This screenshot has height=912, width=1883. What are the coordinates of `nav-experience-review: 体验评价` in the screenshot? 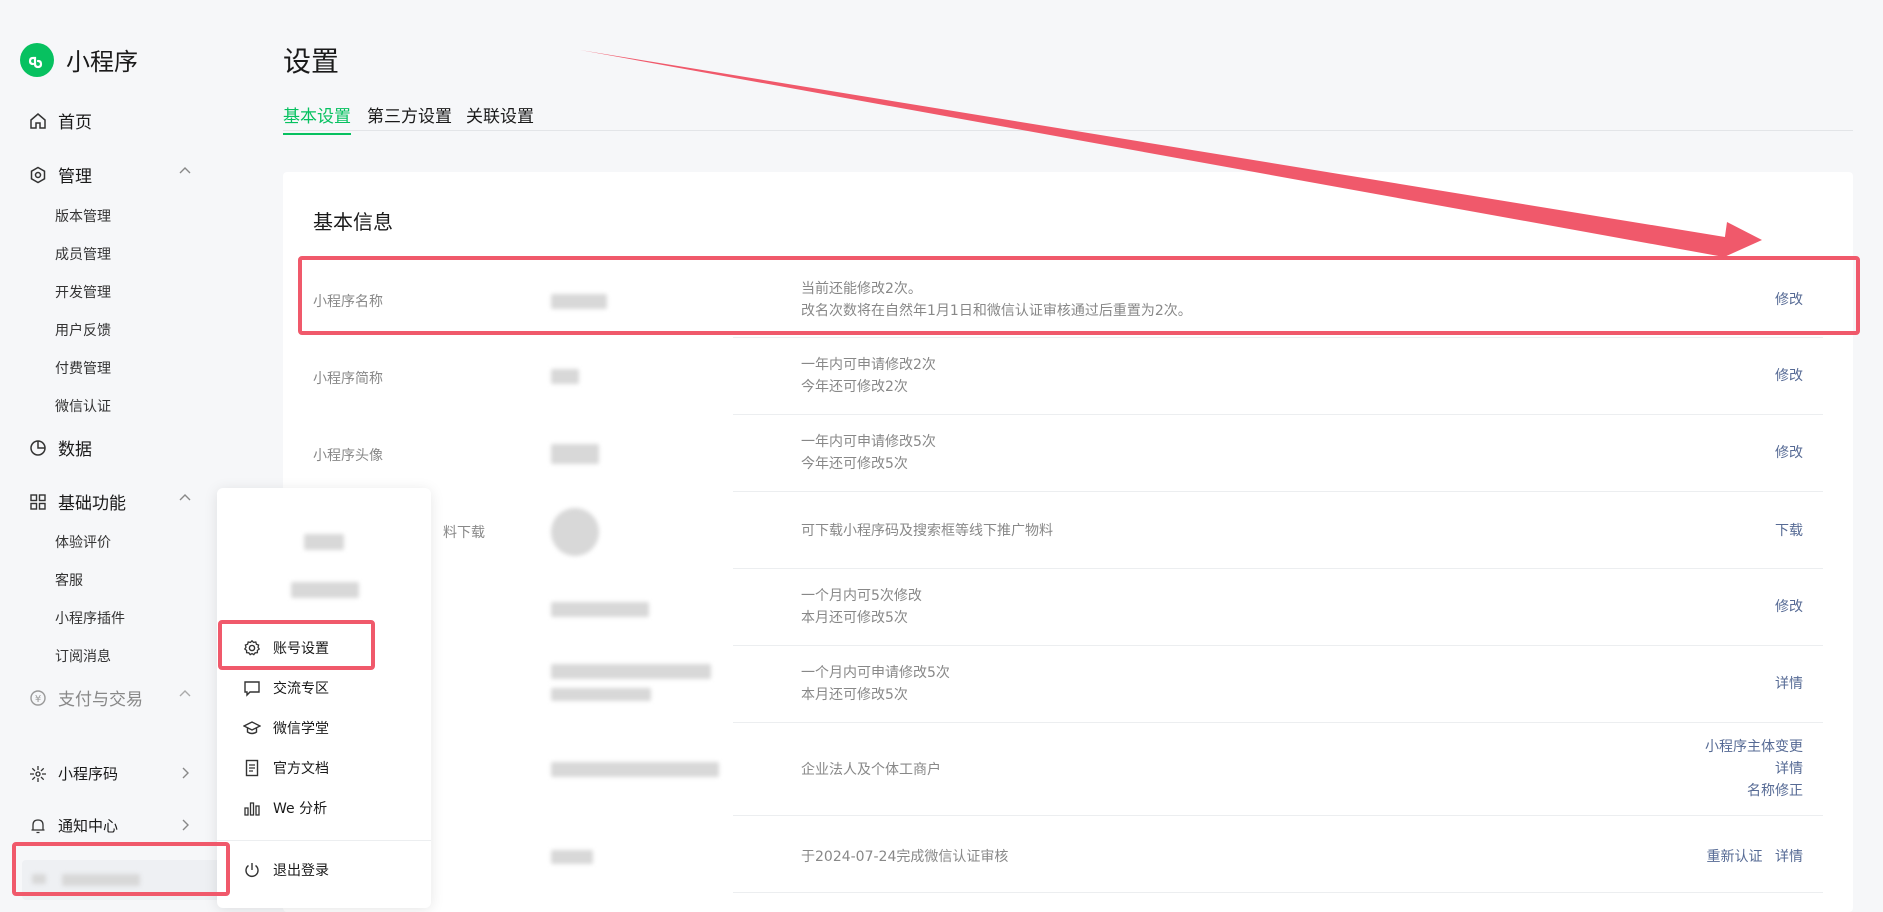 It's located at (83, 542).